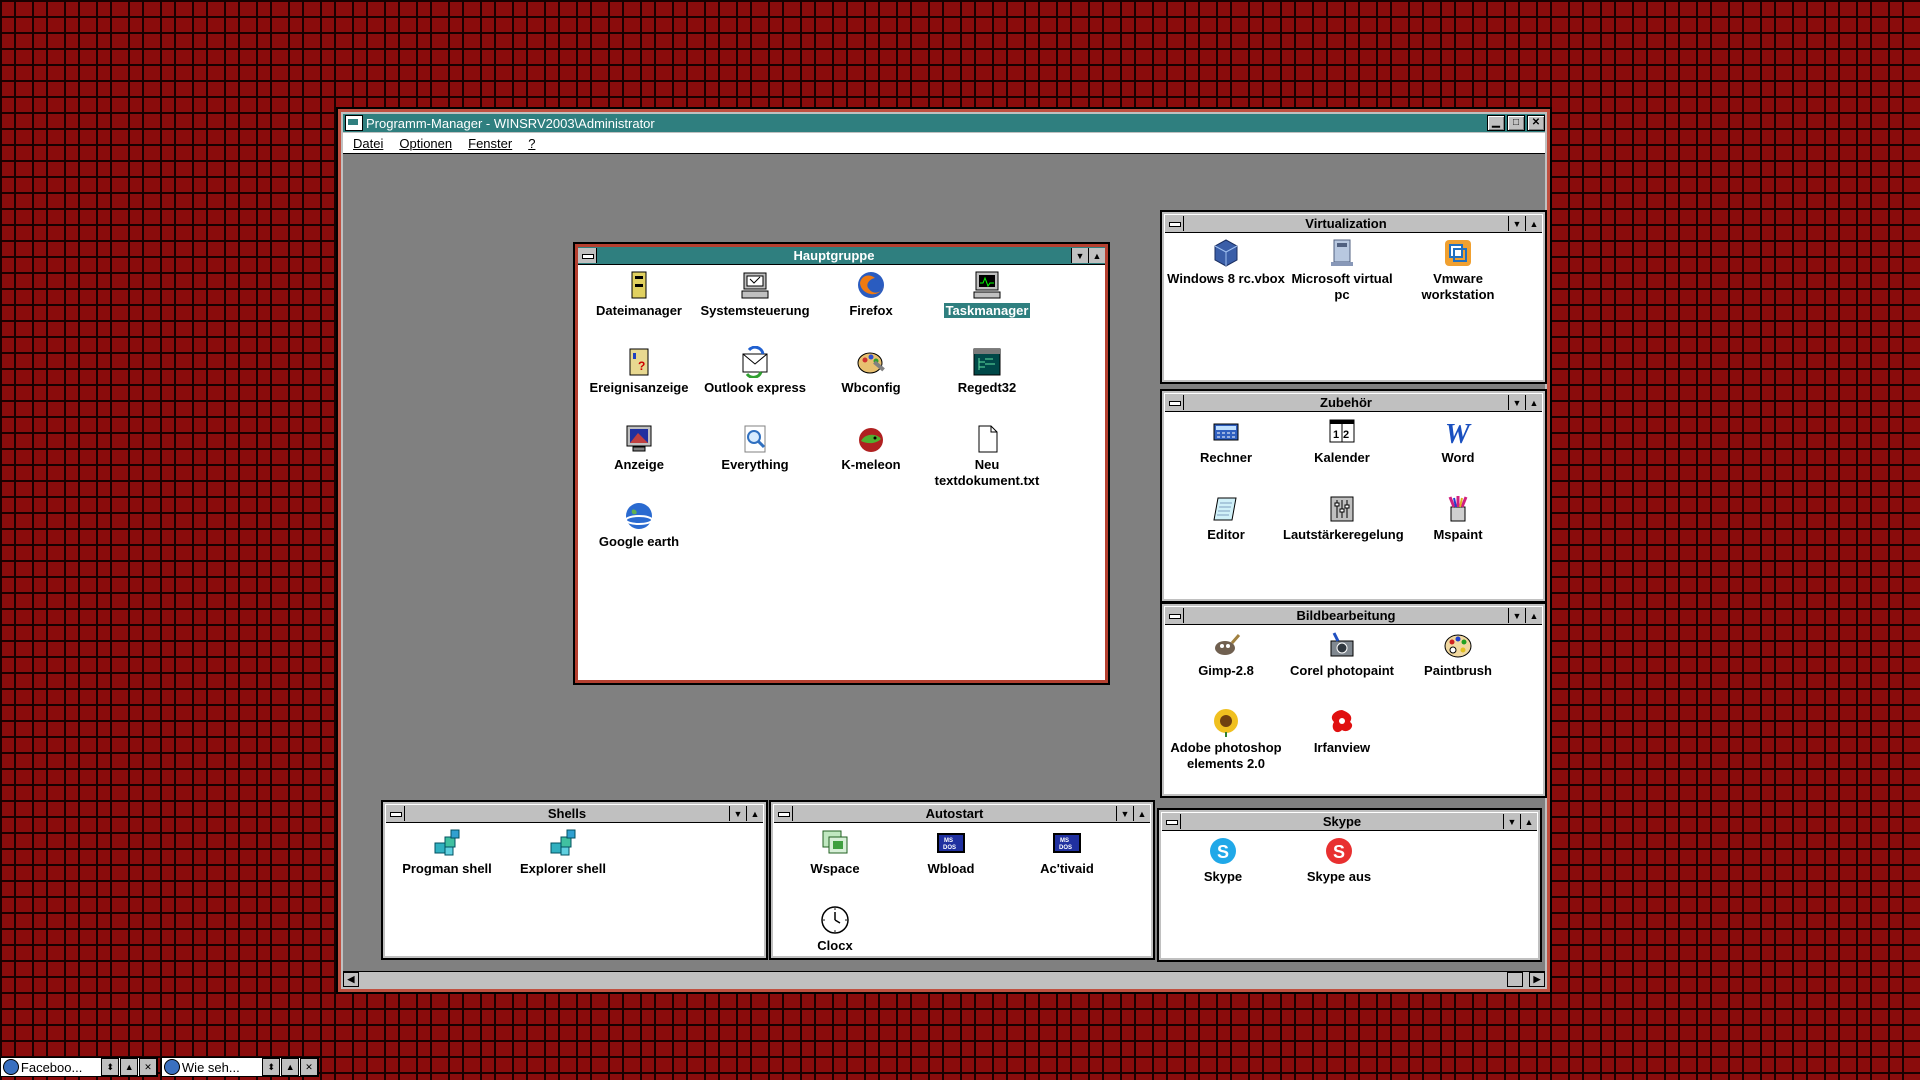  What do you see at coordinates (79, 1067) in the screenshot?
I see `minimized-window-facebook: Faceboo... ⬍ ▲ ✕` at bounding box center [79, 1067].